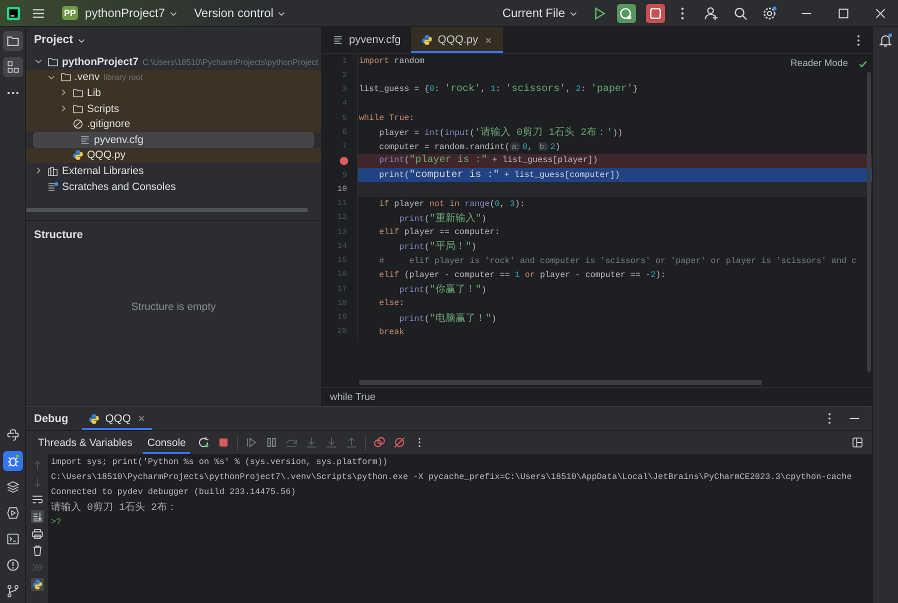  Describe the element at coordinates (626, 13) in the screenshot. I see `debug-rerun-icon` at that location.